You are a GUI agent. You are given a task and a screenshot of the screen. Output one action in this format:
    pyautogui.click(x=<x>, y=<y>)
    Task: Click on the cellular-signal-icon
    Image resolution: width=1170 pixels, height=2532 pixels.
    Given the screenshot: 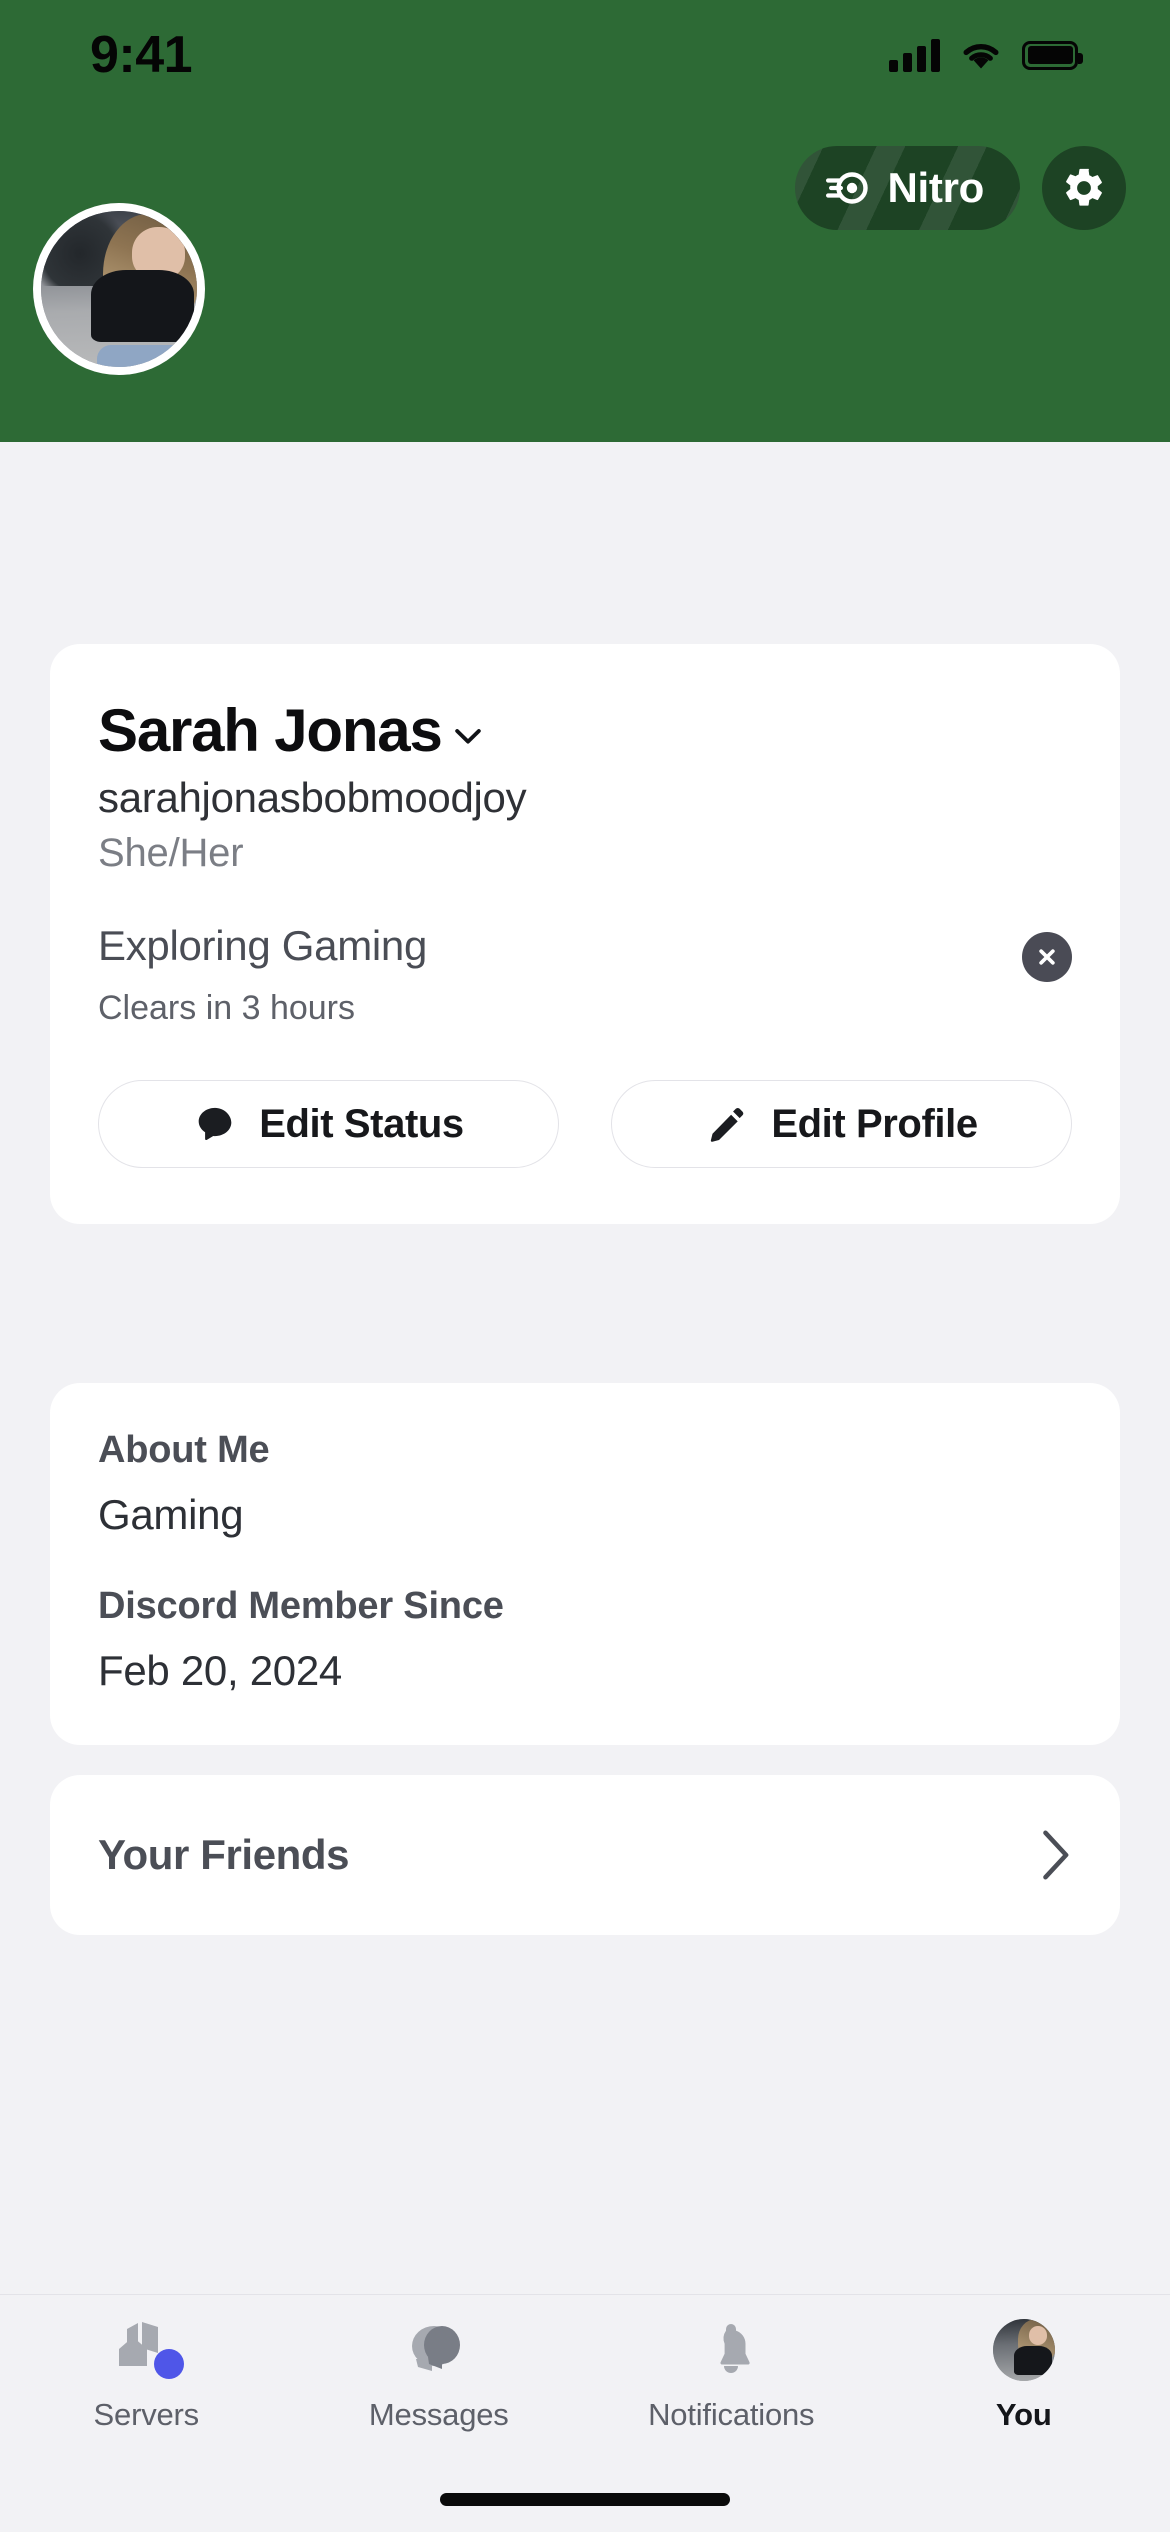 What is the action you would take?
    pyautogui.click(x=914, y=55)
    